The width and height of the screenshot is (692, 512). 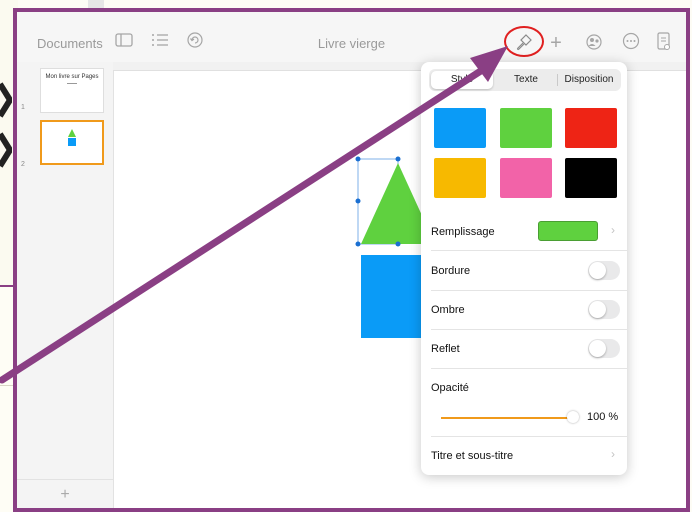 What do you see at coordinates (526, 128) in the screenshot?
I see `color-swatch-green` at bounding box center [526, 128].